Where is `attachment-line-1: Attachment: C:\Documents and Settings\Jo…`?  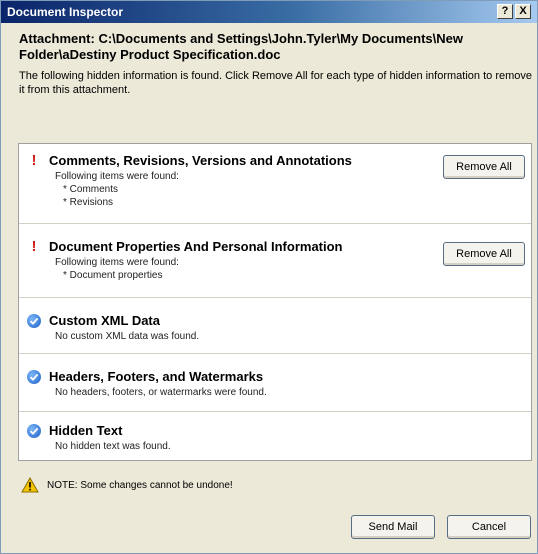
attachment-line-1: Attachment: C:\Documents and Settings\Jo… is located at coordinates (241, 38).